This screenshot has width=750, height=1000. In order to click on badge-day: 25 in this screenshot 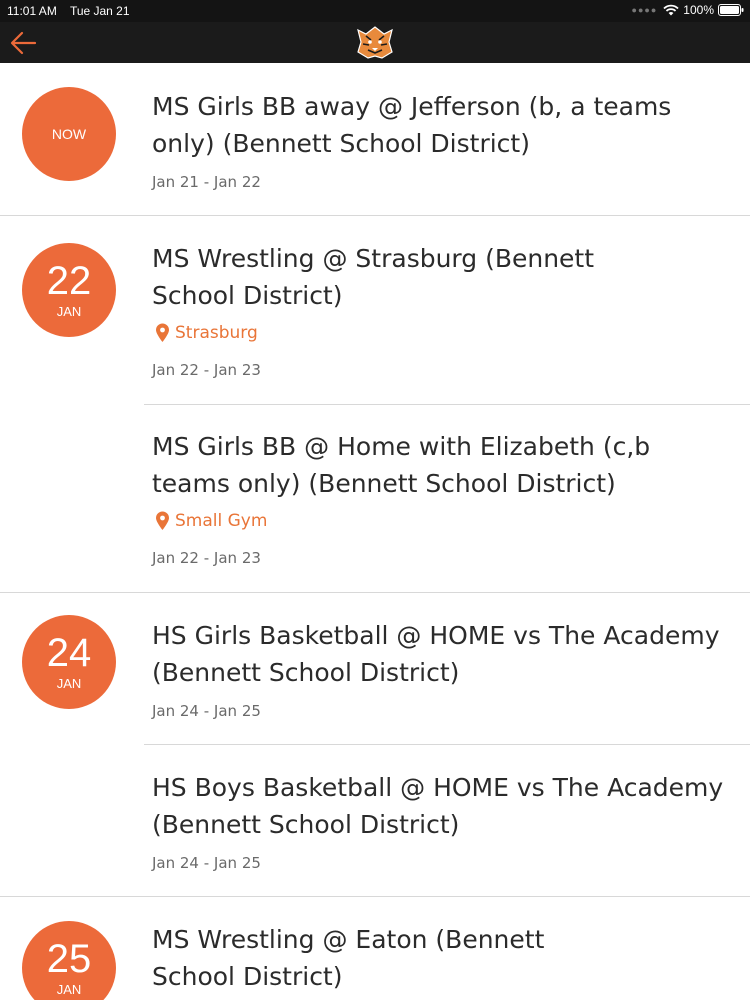, I will do `click(69, 959)`.